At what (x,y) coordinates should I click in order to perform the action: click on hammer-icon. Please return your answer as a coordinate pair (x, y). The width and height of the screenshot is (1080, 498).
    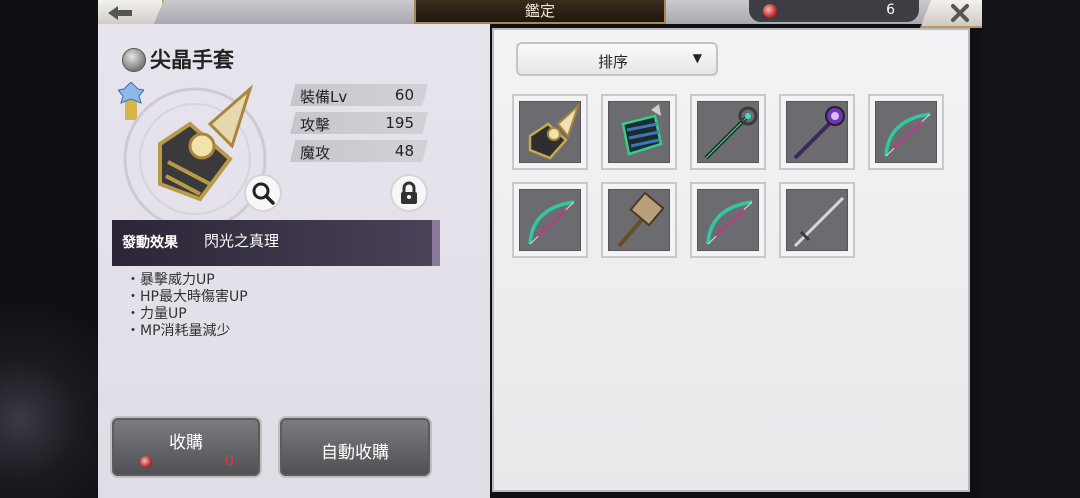
    Looking at the image, I should click on (641, 219).